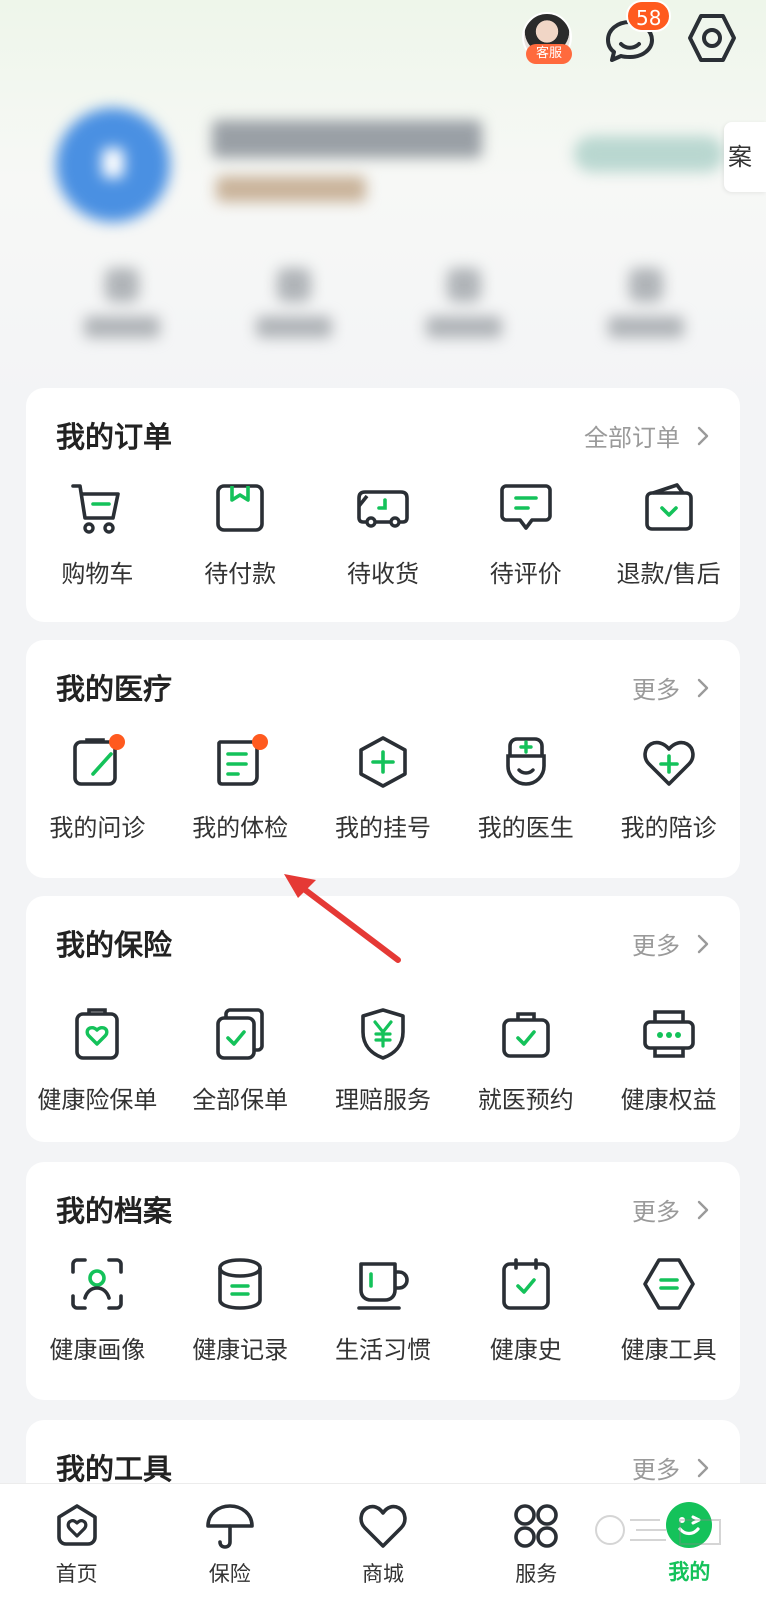  Describe the element at coordinates (383, 762) in the screenshot. I see `register-icon` at that location.